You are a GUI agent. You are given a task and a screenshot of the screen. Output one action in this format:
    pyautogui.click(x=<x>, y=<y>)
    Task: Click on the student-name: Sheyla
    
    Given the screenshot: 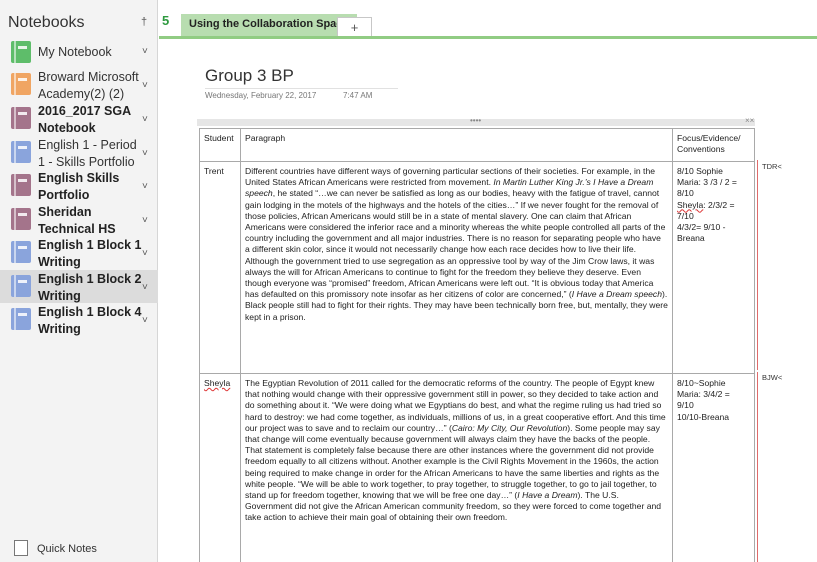 What is the action you would take?
    pyautogui.click(x=217, y=383)
    